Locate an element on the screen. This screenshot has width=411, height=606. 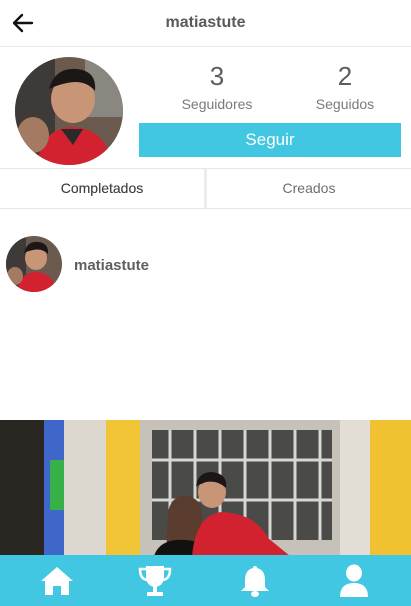
nav-trophies is located at coordinates (155, 581).